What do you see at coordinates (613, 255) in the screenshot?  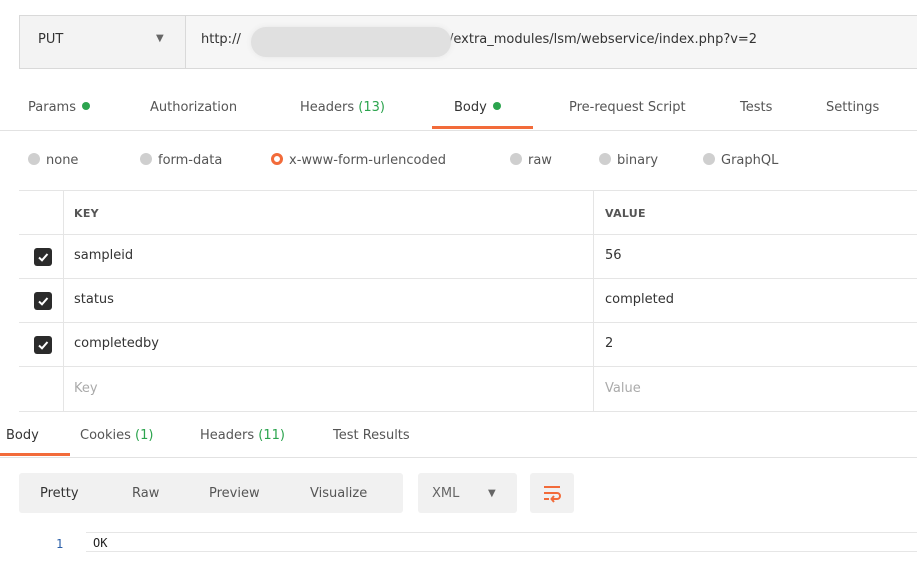 I see `row-value: 56` at bounding box center [613, 255].